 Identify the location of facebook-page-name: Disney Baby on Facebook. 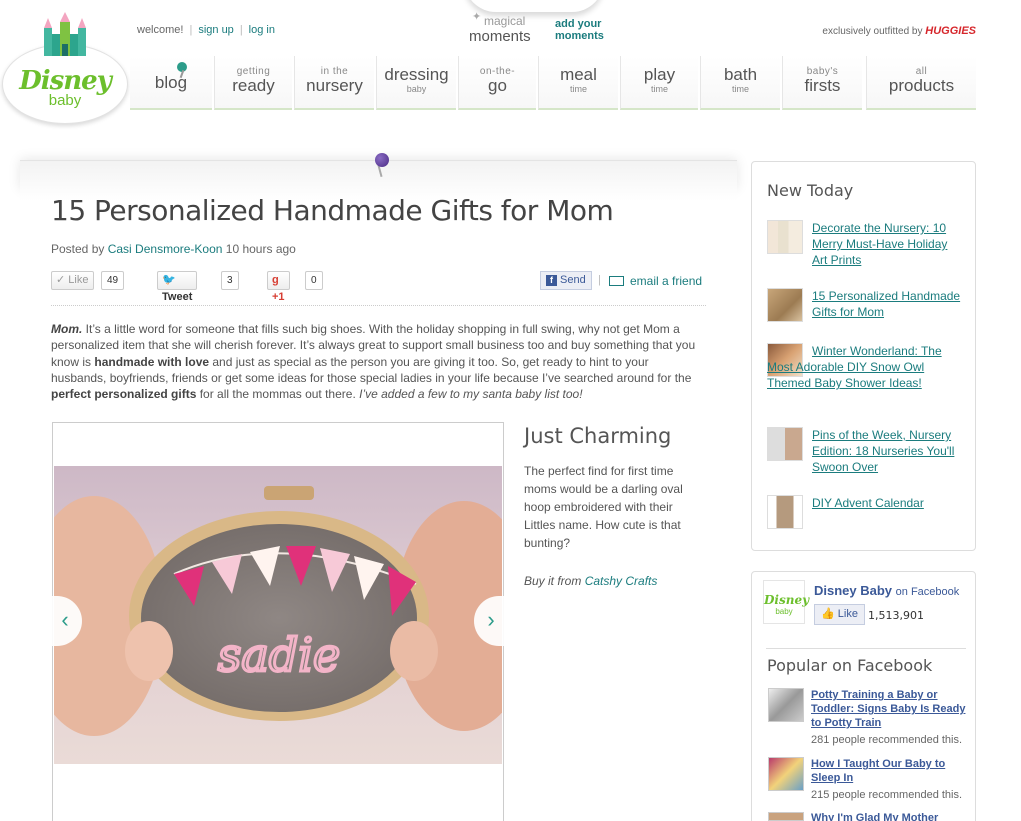
(886, 590).